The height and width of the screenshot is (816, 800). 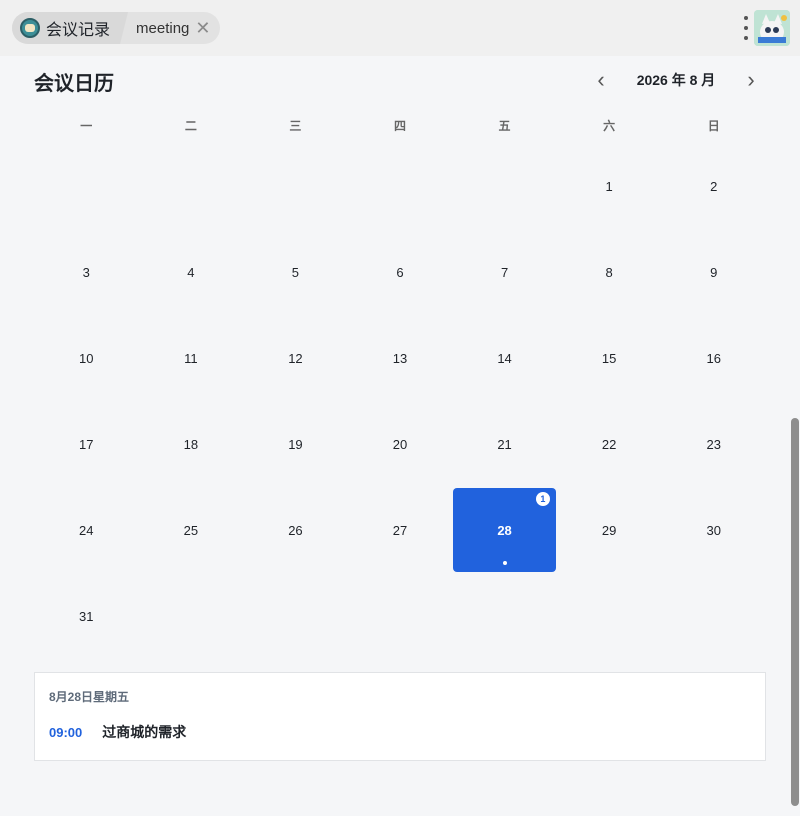 I want to click on day-number: 18, so click(x=191, y=444).